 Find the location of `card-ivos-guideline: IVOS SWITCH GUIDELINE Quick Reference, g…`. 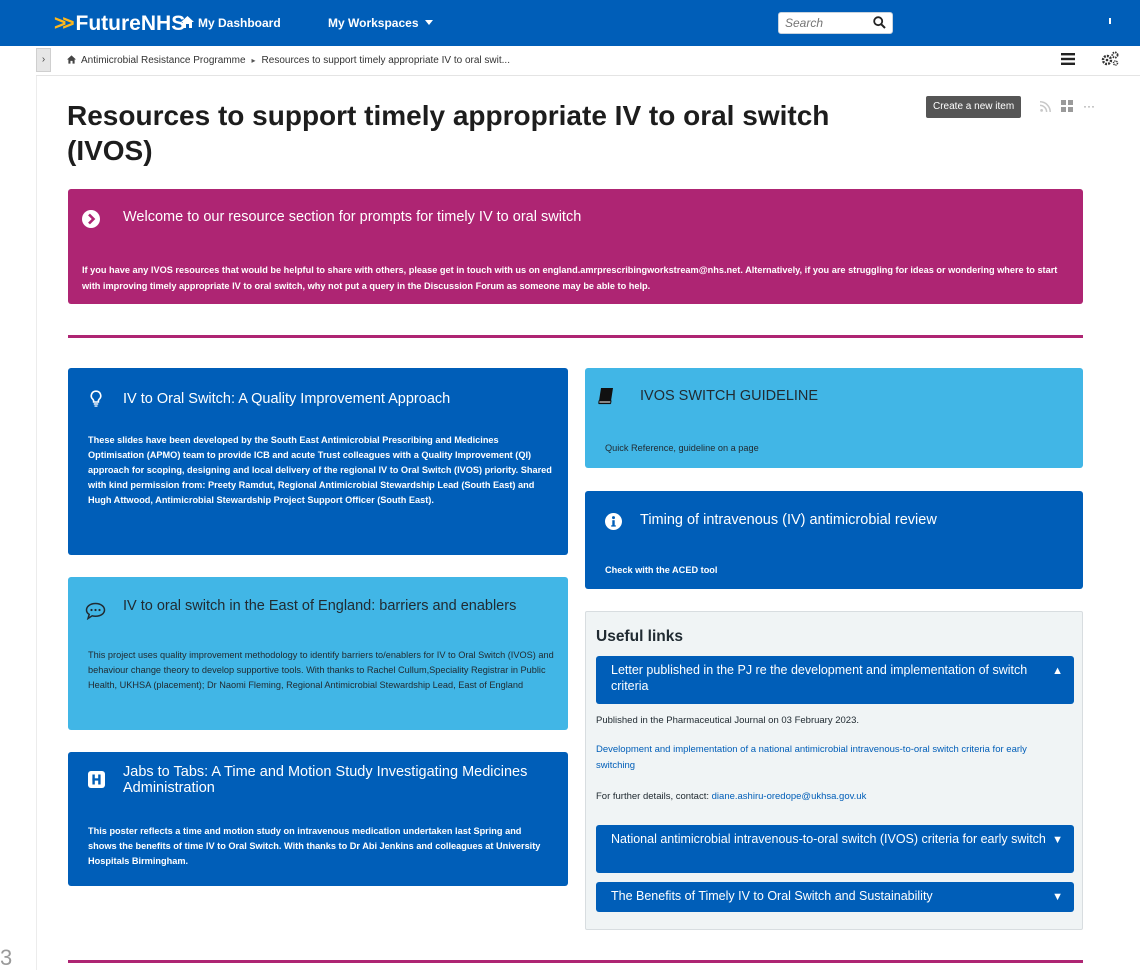

card-ivos-guideline: IVOS SWITCH GUIDELINE Quick Reference, g… is located at coordinates (834, 418).